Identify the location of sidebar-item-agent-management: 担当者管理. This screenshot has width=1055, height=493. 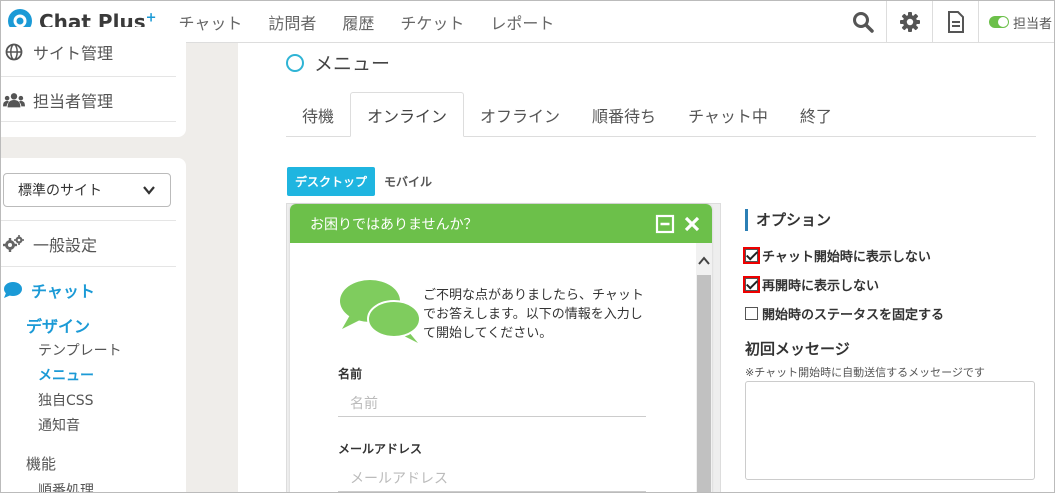
(88, 99).